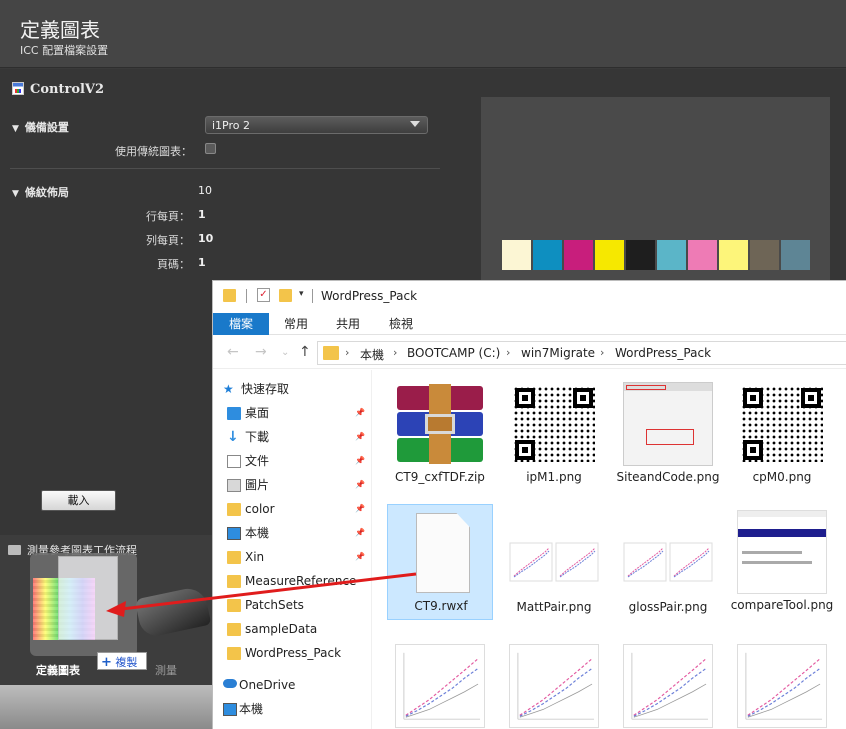  Describe the element at coordinates (106, 662) in the screenshot. I see `plus-icon: +` at that location.